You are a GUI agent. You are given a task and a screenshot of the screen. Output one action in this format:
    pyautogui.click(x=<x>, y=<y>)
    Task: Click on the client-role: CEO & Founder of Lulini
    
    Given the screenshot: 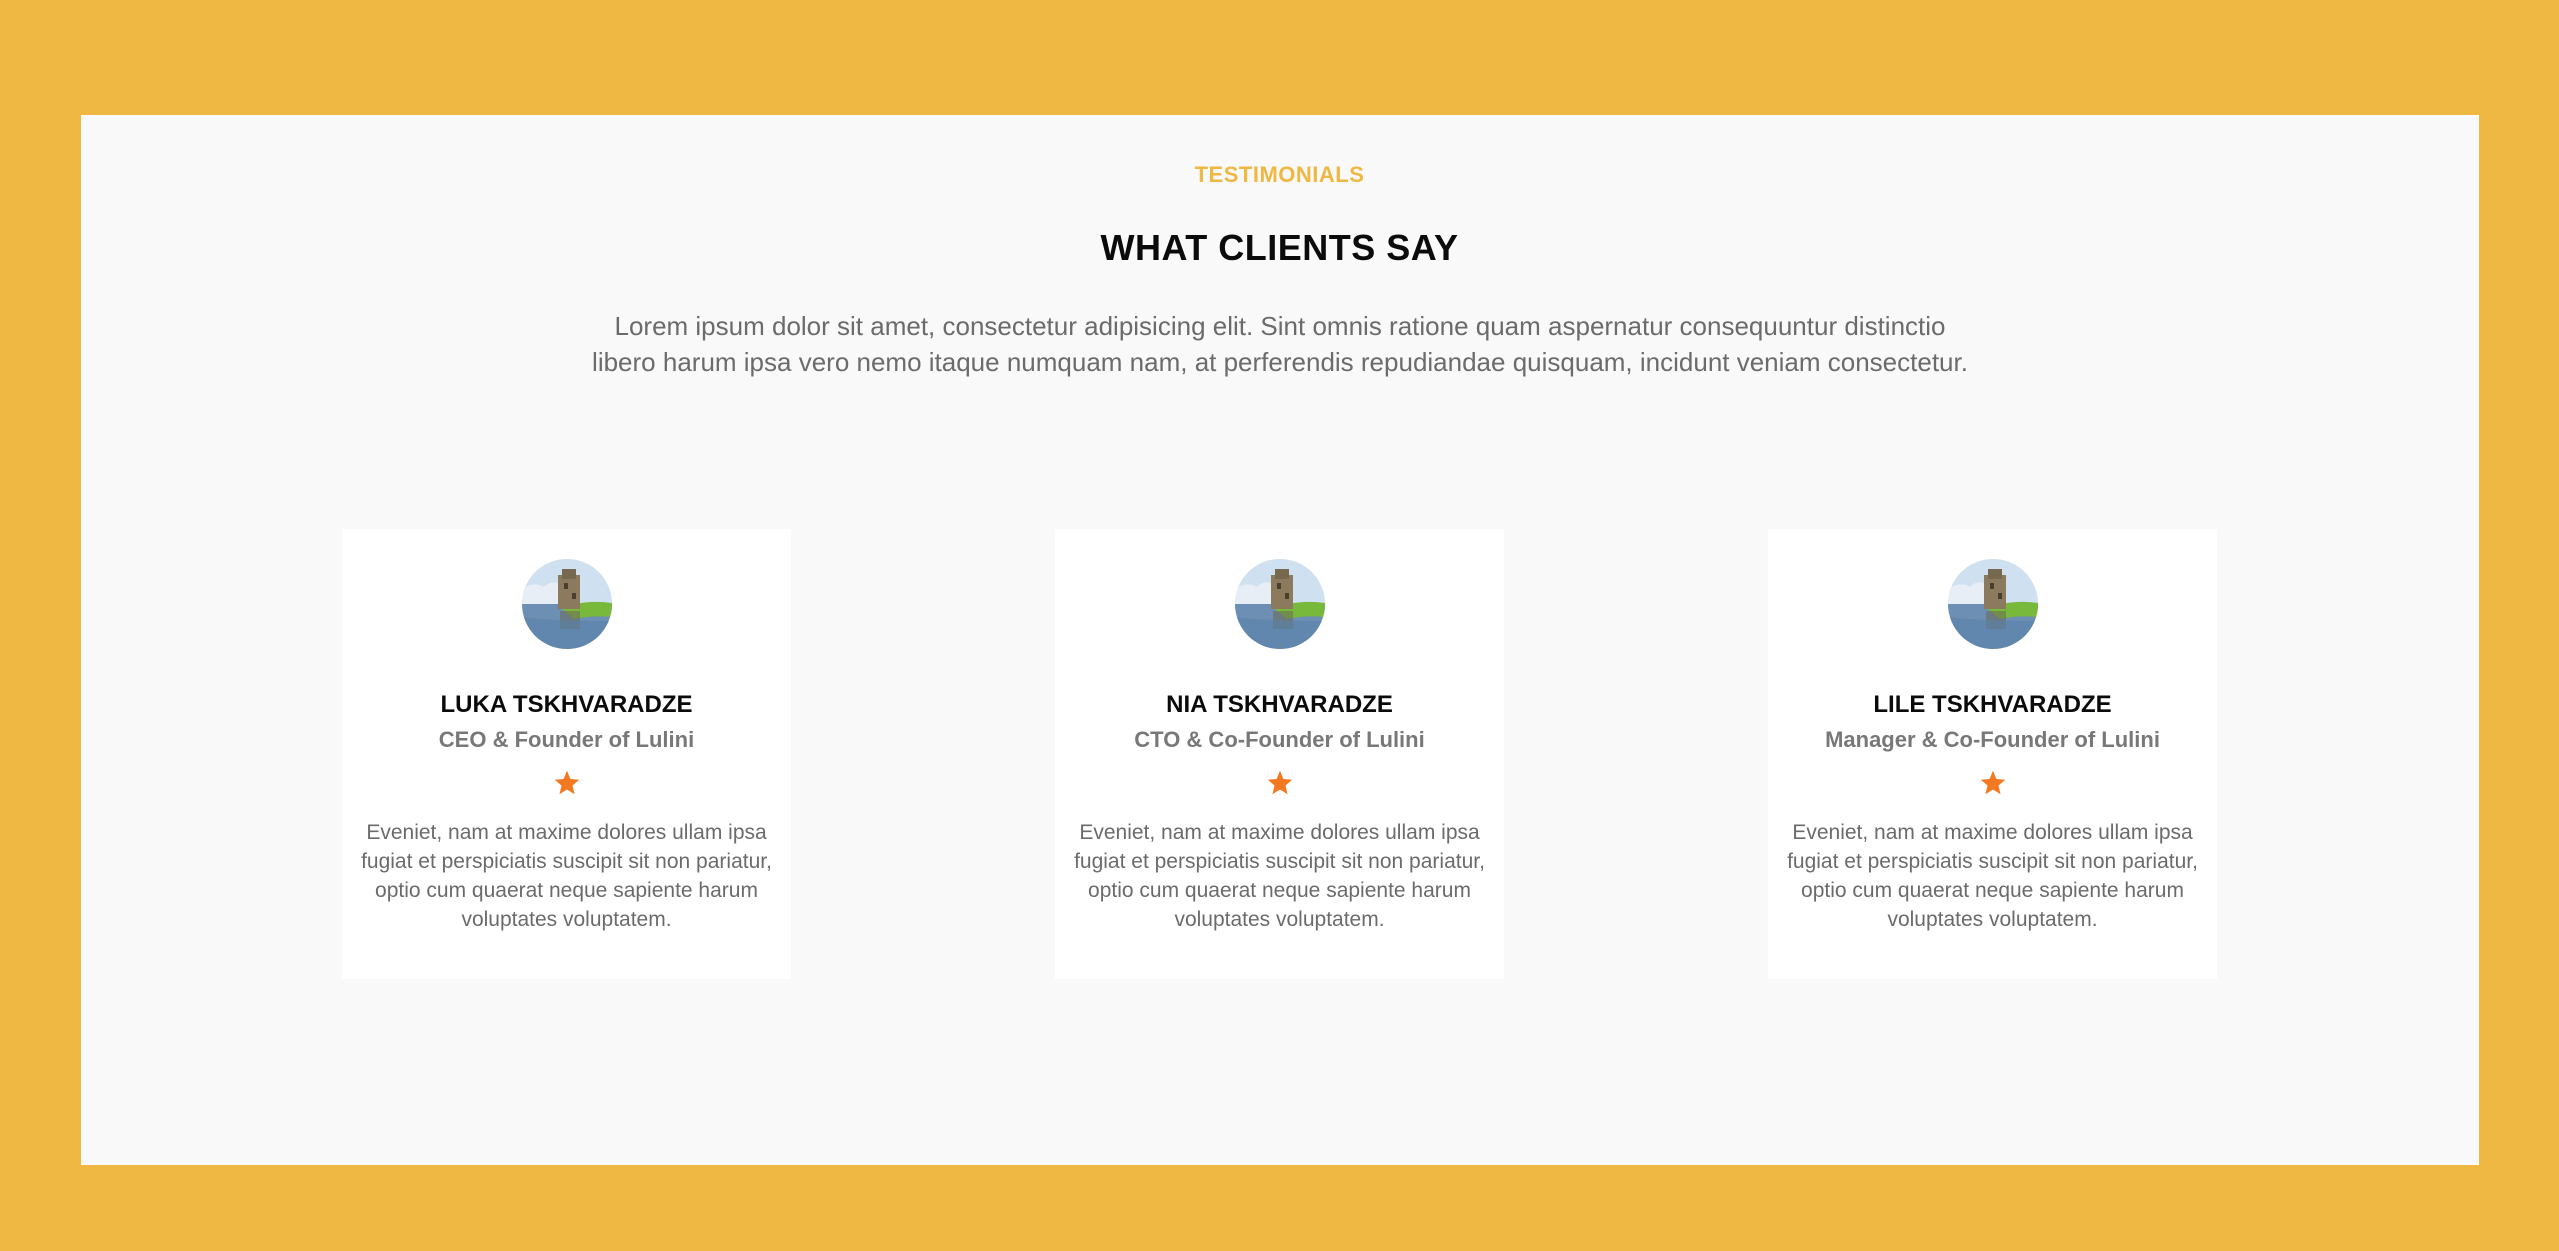 What is the action you would take?
    pyautogui.click(x=566, y=739)
    